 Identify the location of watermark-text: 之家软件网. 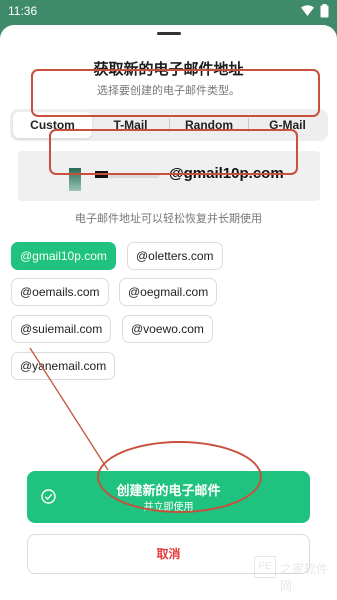
(304, 577).